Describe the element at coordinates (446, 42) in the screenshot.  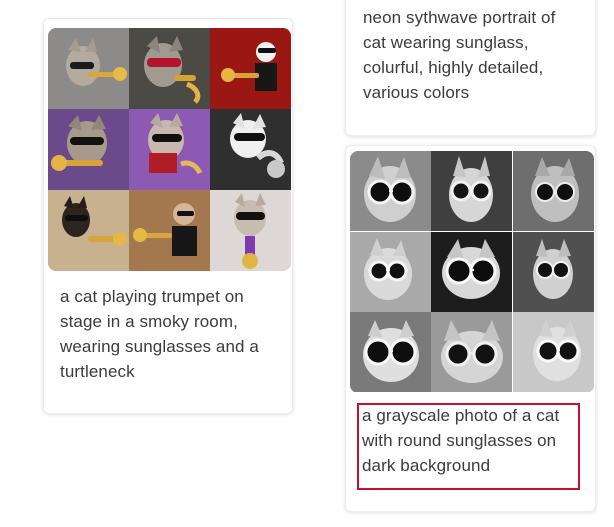
I see `neon-cat-caption-line-2: cat wearing sunglass,` at that location.